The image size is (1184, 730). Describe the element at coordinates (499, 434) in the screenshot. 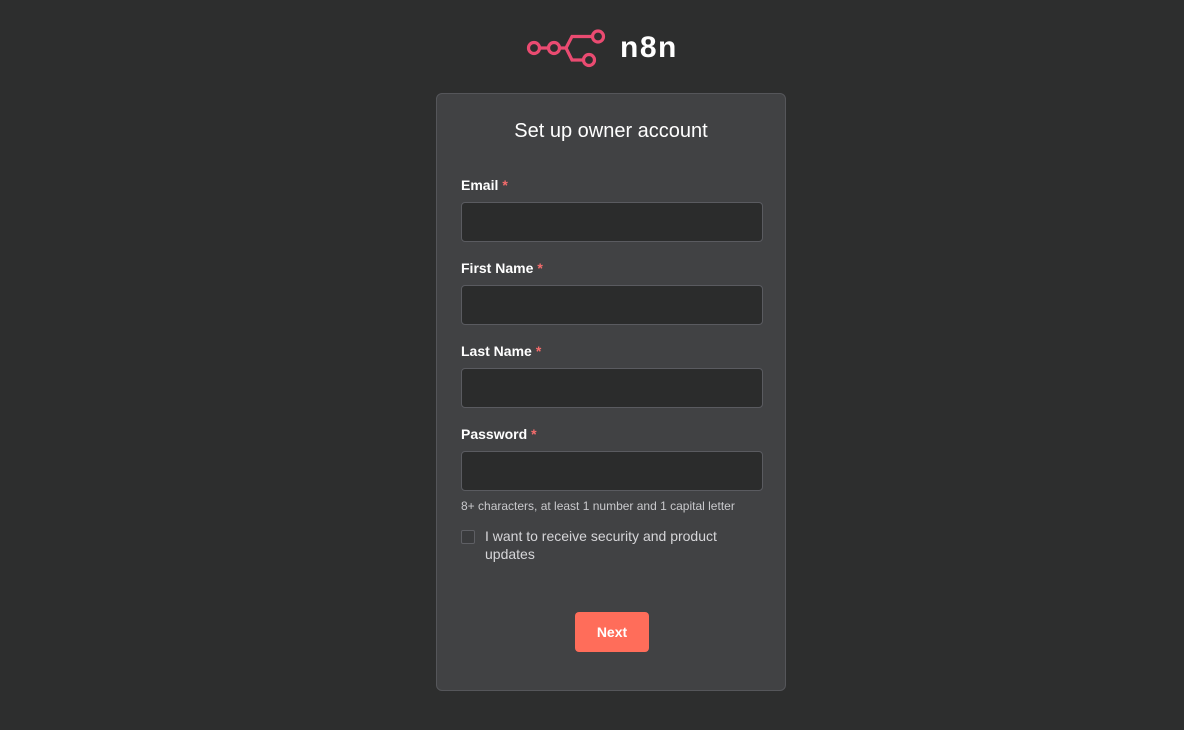

I see `password-label: Password *` at that location.